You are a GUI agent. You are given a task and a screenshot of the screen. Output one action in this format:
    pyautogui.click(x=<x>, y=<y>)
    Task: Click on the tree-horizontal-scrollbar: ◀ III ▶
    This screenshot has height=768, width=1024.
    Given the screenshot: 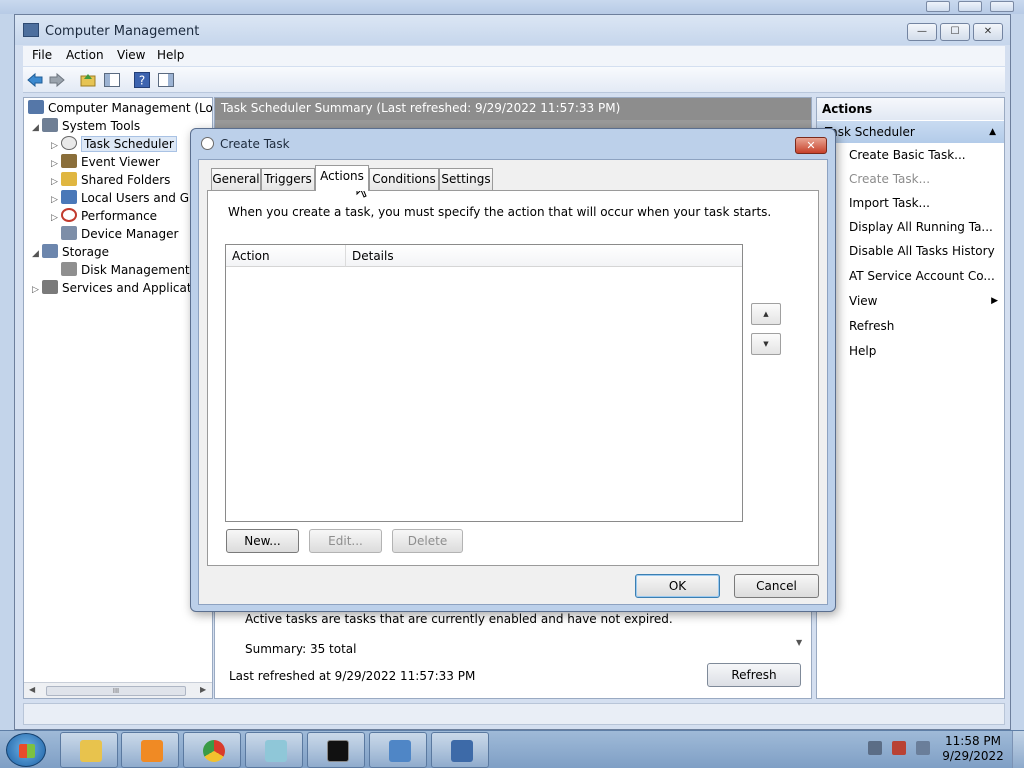 What is the action you would take?
    pyautogui.click(x=118, y=690)
    